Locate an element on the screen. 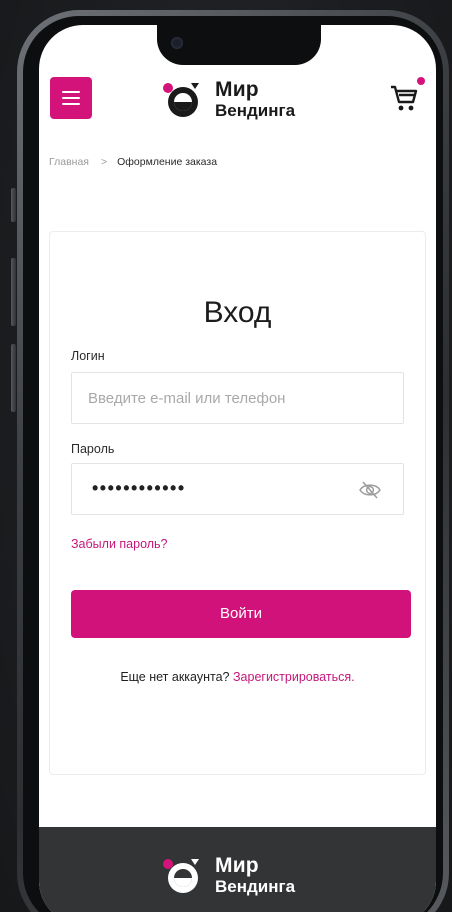 Image resolution: width=452 pixels, height=912 pixels. brand-logo: Мир Вендинга is located at coordinates (228, 99).